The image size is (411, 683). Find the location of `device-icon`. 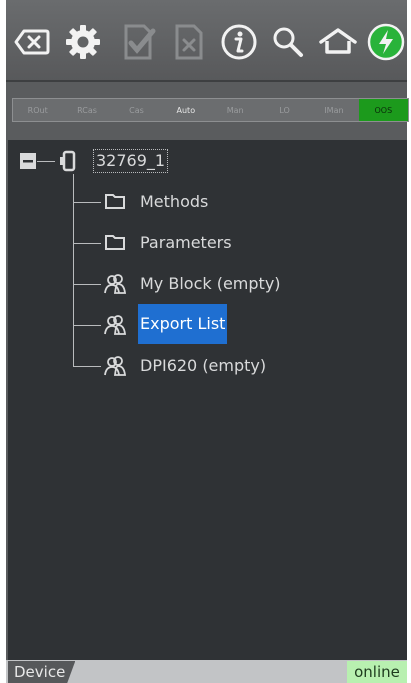

device-icon is located at coordinates (69, 163).